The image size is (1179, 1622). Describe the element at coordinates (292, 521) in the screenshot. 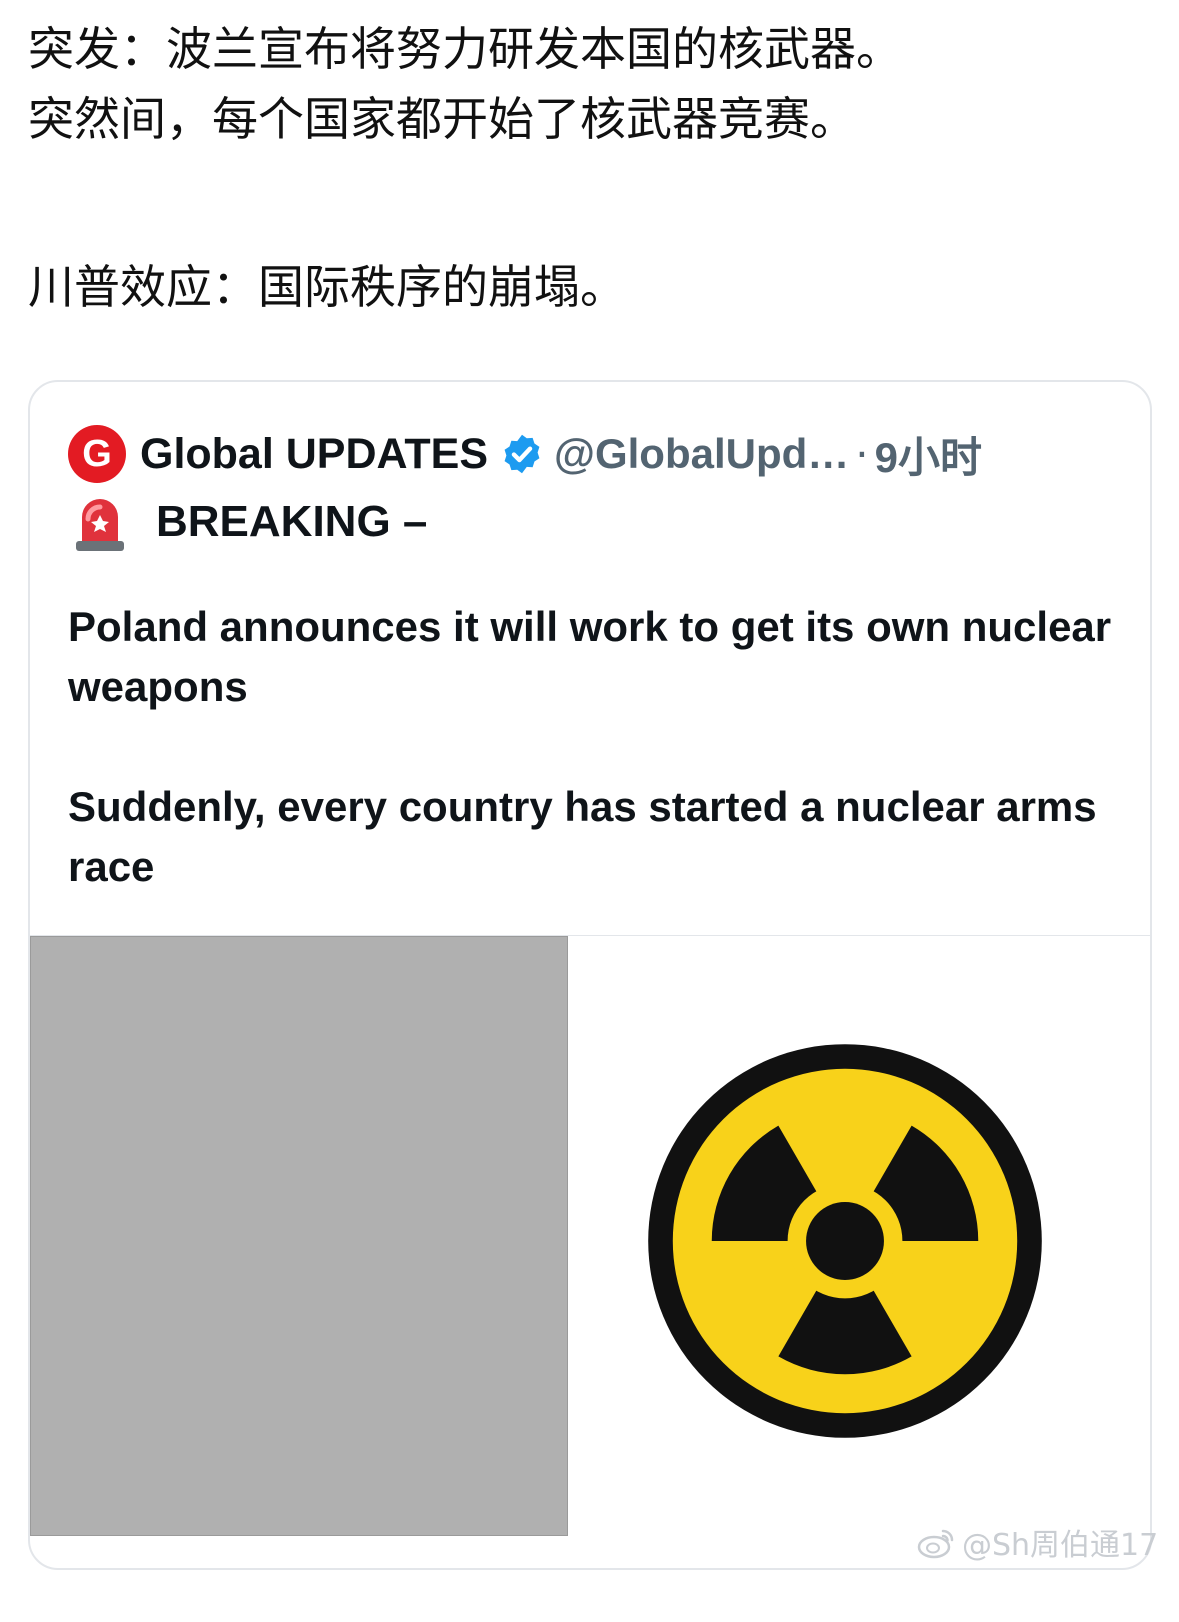

I see `breaking-label: BREAKING –` at that location.